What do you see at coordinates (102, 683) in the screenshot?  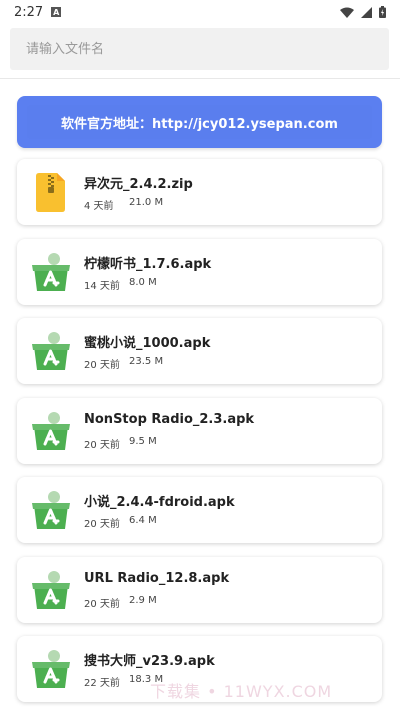 I see `file-date: 22 天前` at bounding box center [102, 683].